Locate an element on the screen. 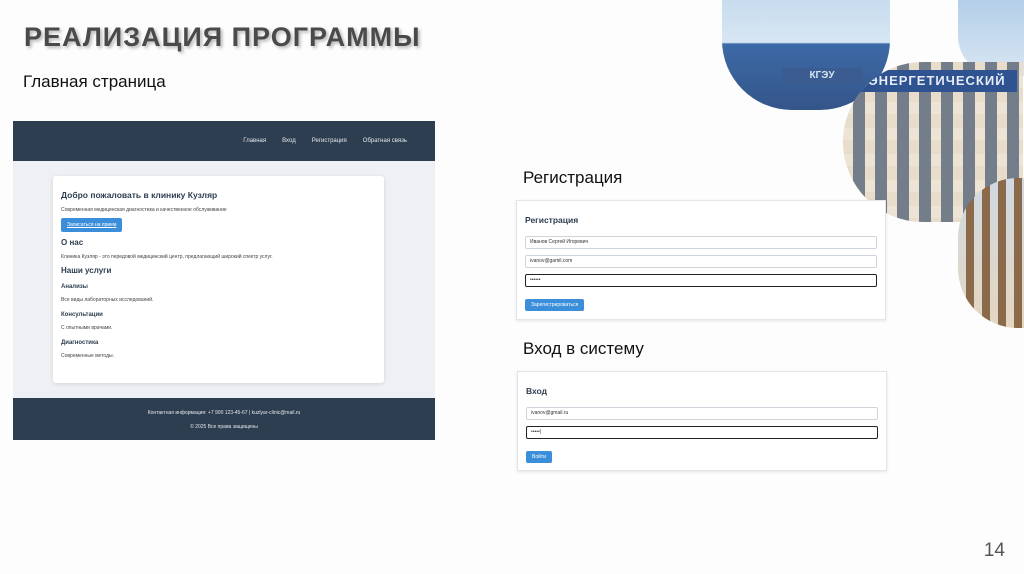 This screenshot has height=574, width=1024. login-email-field: ivanov@gmail.ru is located at coordinates (702, 413).